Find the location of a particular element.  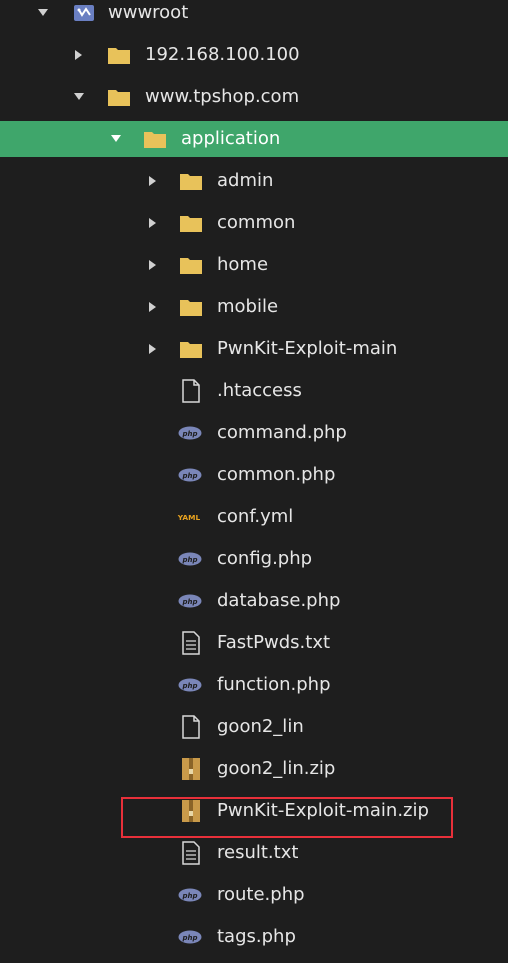

tree-node-file-highlighted: PwnKit-Exploit-main.zip is located at coordinates (254, 811).